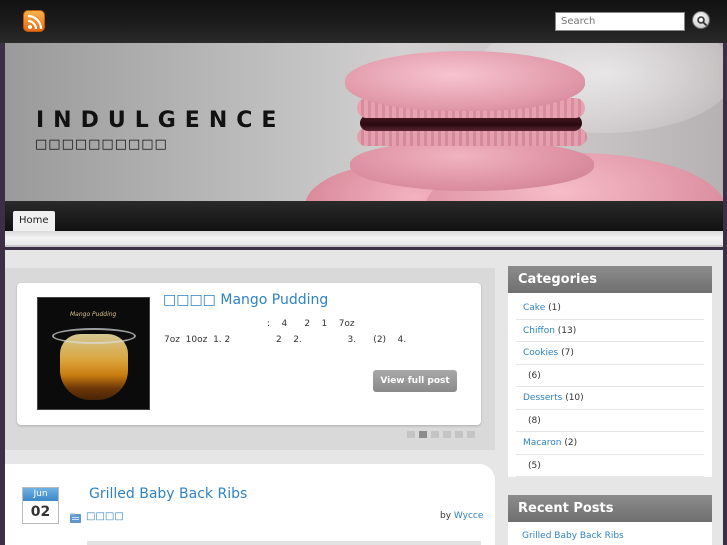 The width and height of the screenshot is (727, 545). I want to click on post-author-link: Wycce, so click(469, 516).